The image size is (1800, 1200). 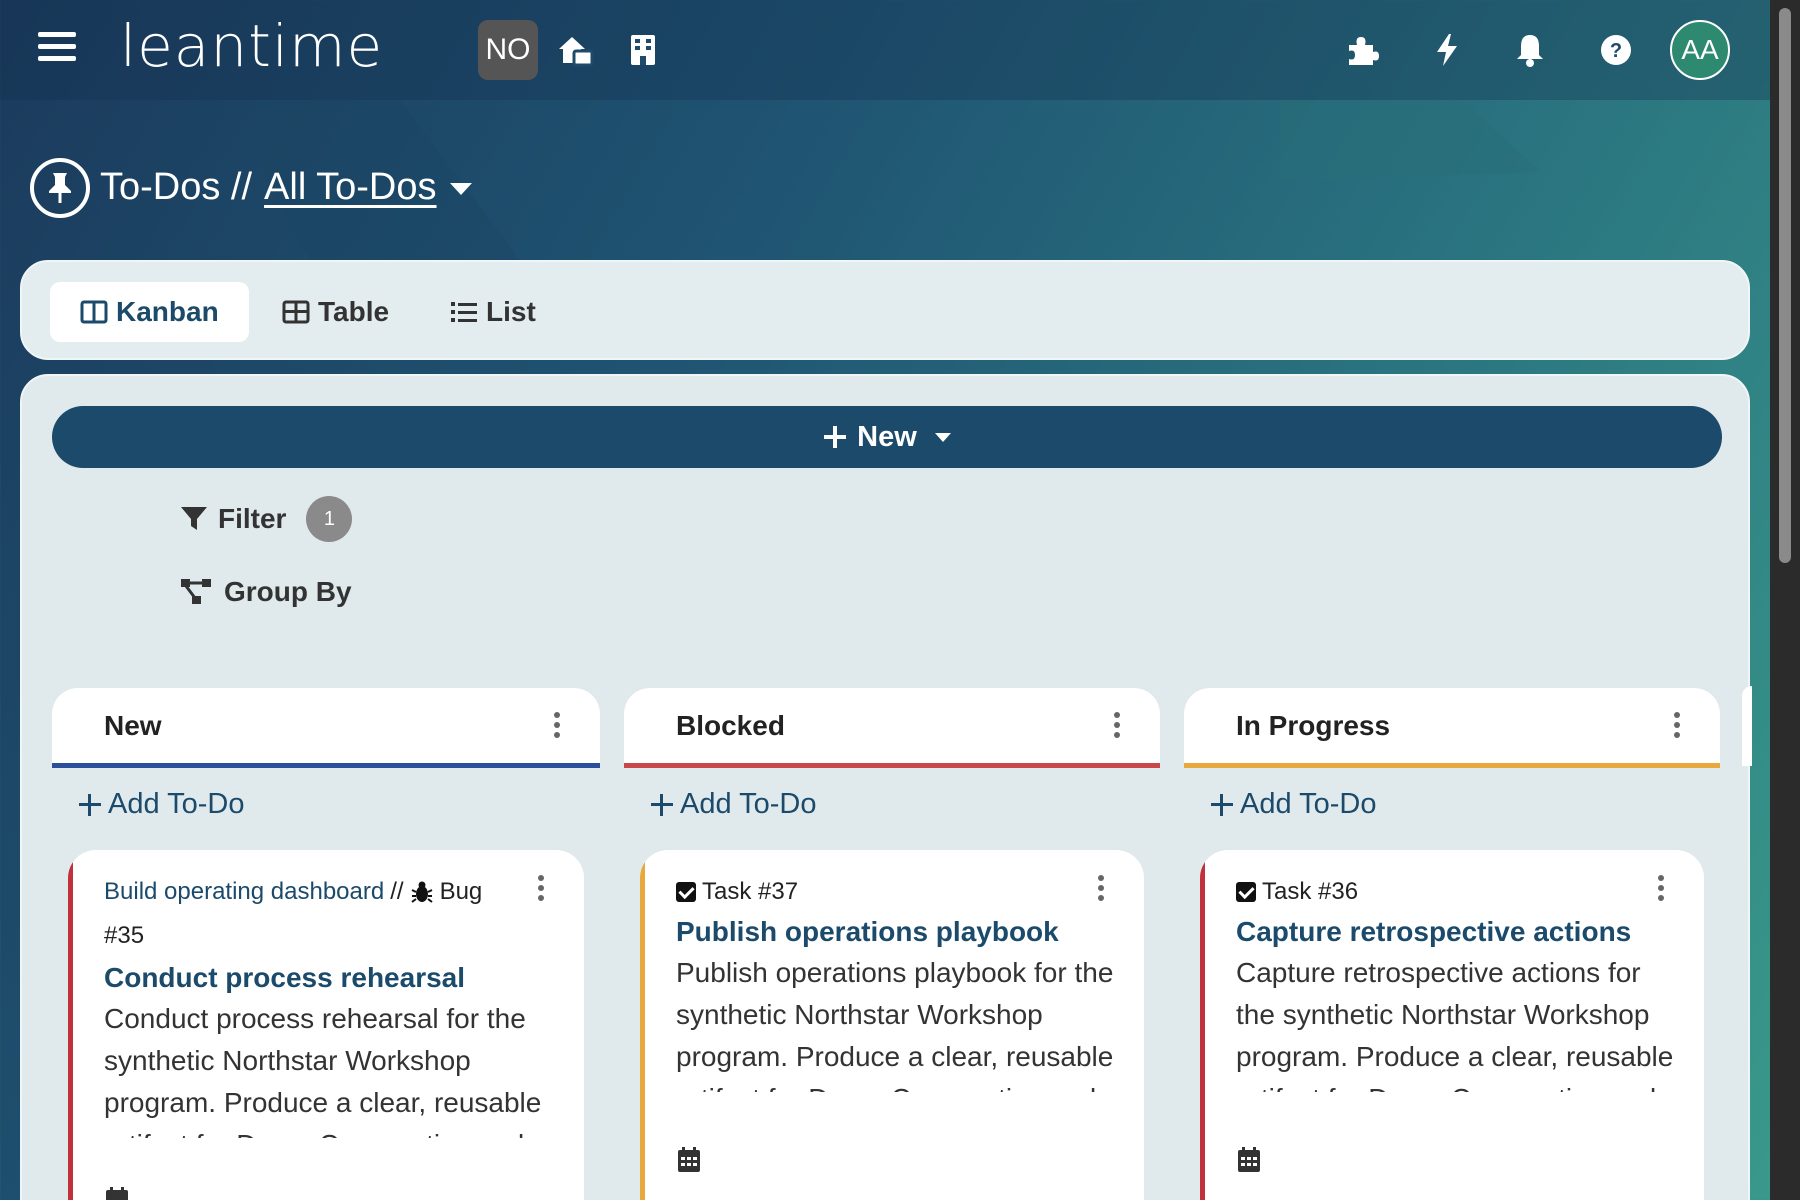 I want to click on column-title: New, so click(x=133, y=725).